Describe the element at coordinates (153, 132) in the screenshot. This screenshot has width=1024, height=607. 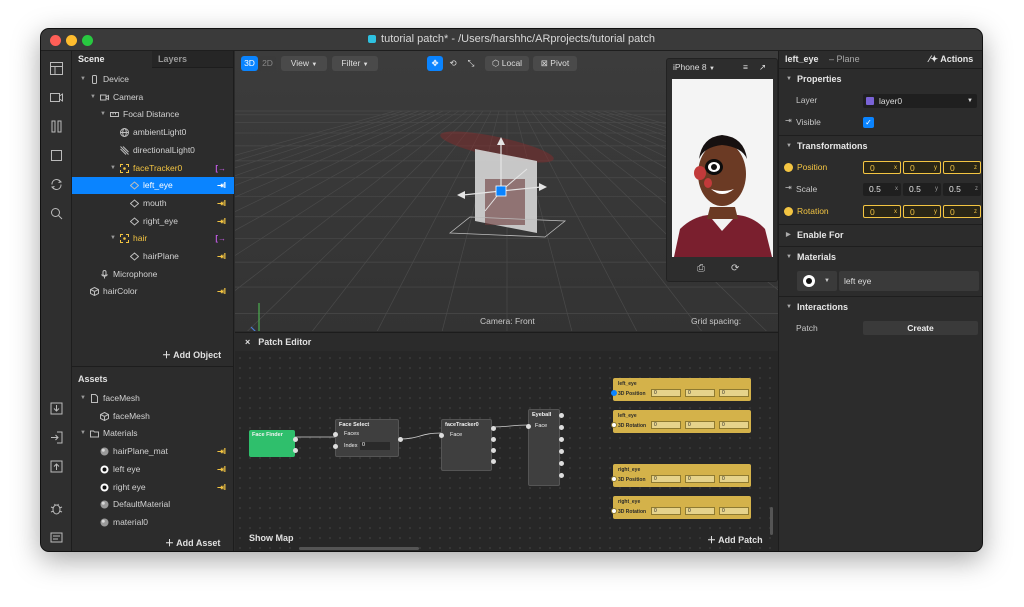
I see `scene-item-ambientlight0: ambientLight0` at that location.